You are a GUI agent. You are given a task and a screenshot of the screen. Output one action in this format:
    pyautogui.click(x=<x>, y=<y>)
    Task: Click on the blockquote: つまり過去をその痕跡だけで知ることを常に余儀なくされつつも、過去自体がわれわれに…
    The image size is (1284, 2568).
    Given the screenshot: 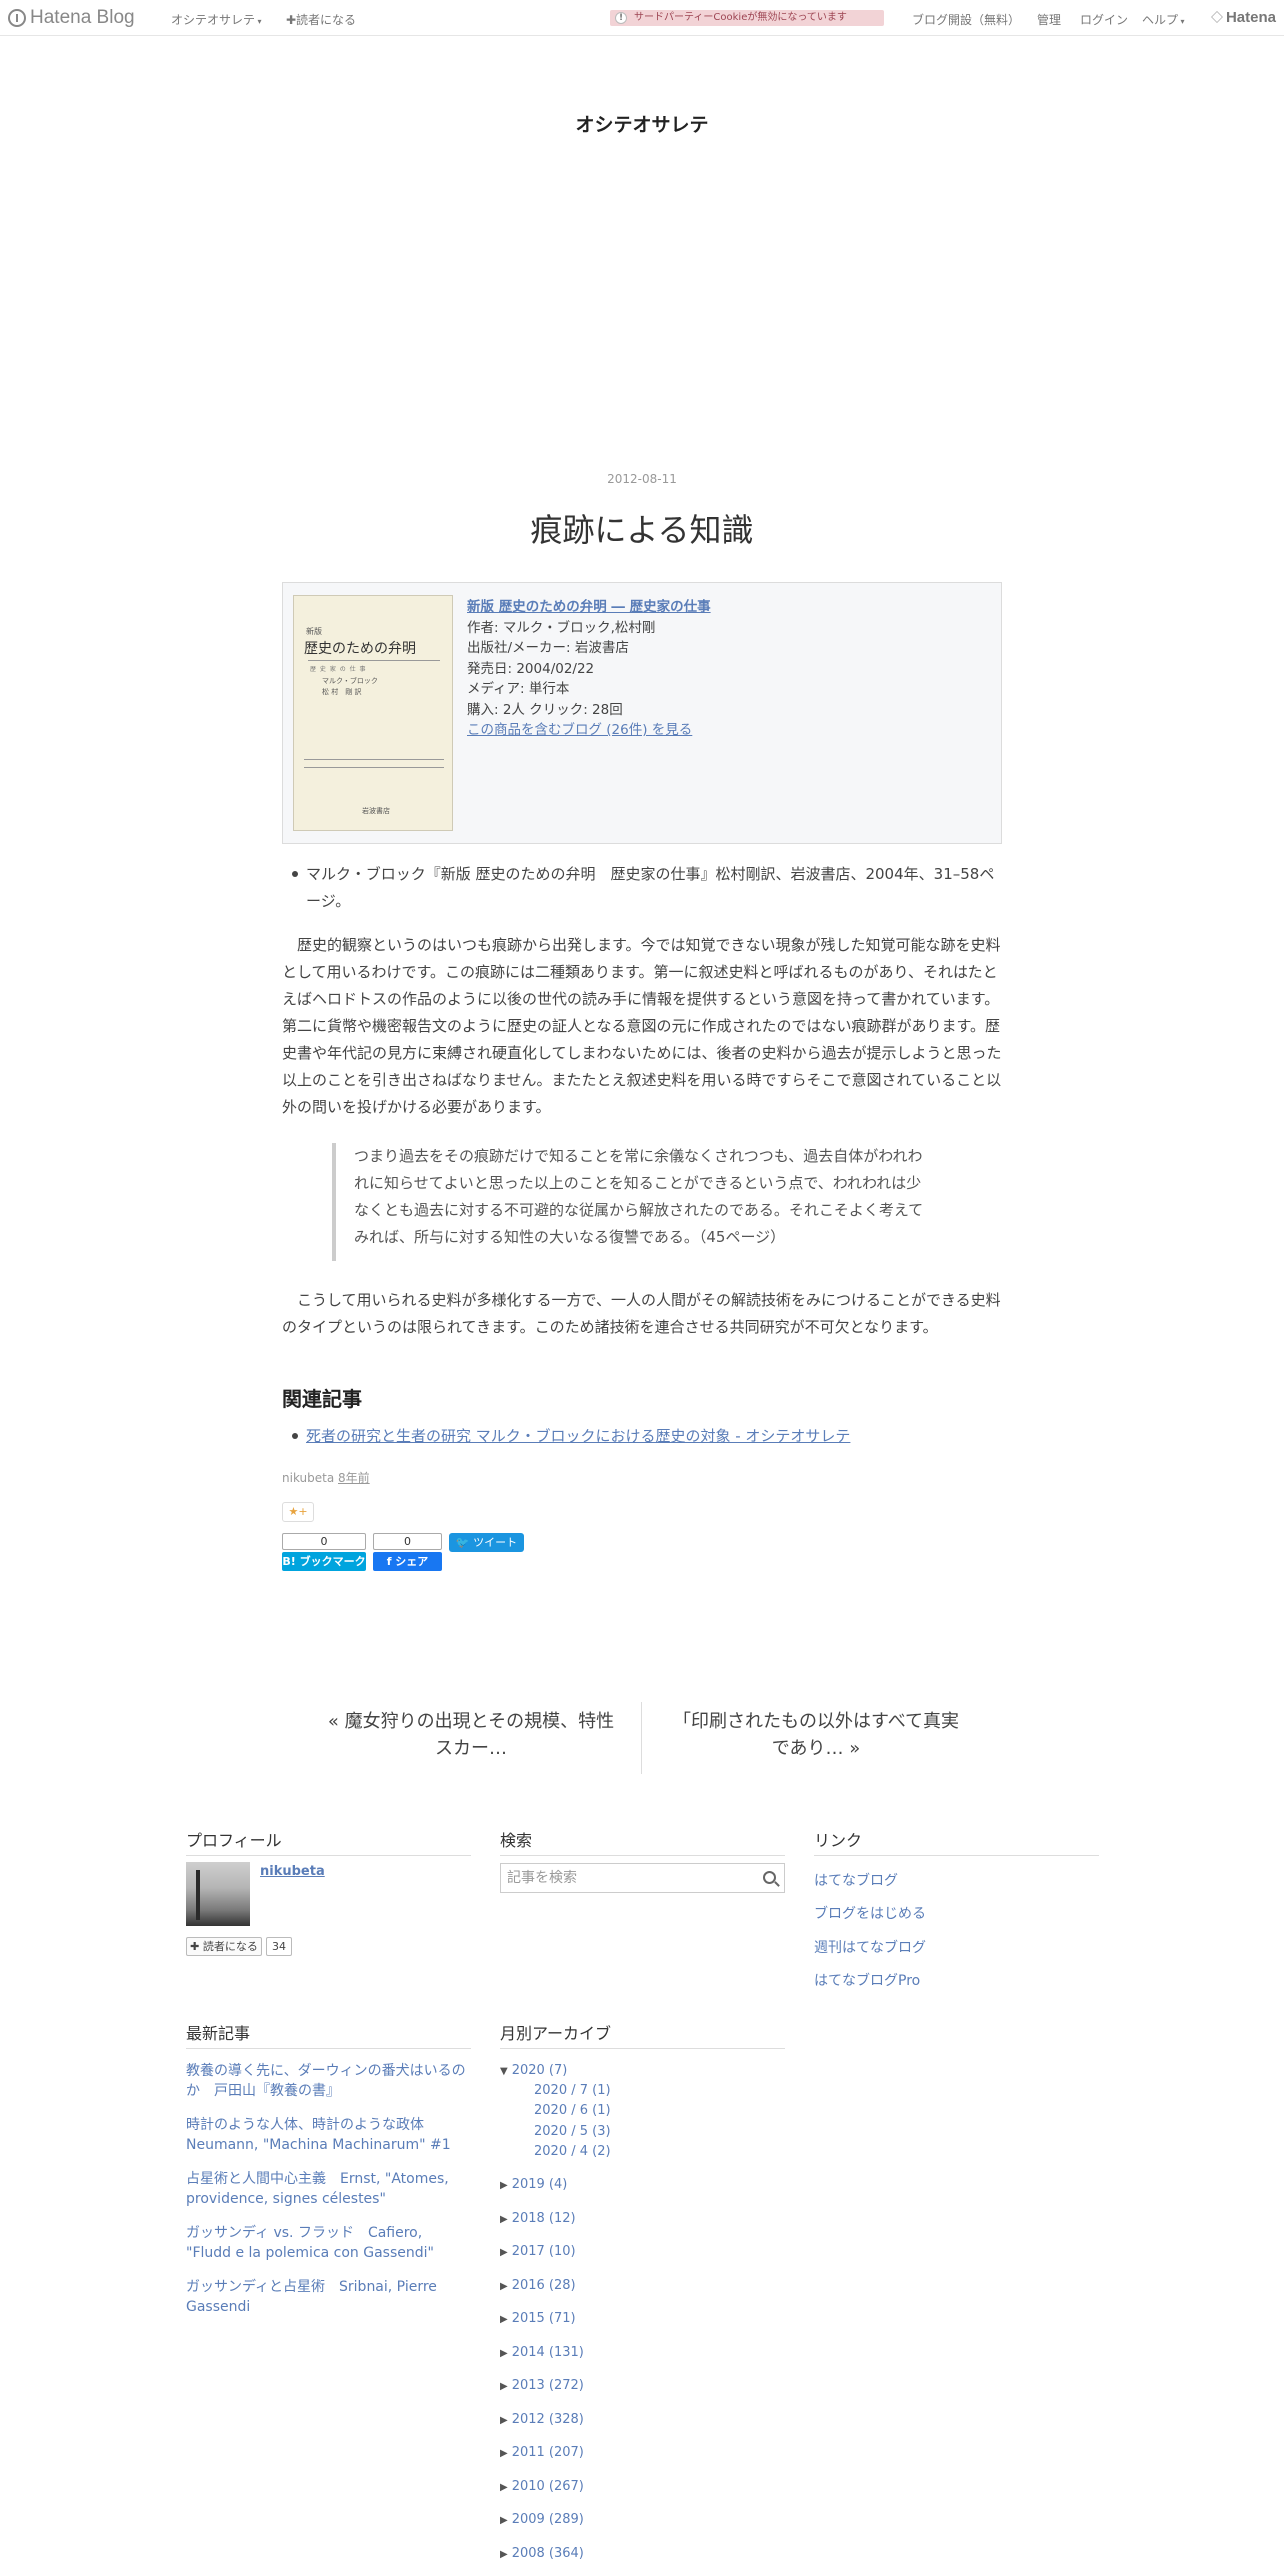 What is the action you would take?
    pyautogui.click(x=632, y=1202)
    